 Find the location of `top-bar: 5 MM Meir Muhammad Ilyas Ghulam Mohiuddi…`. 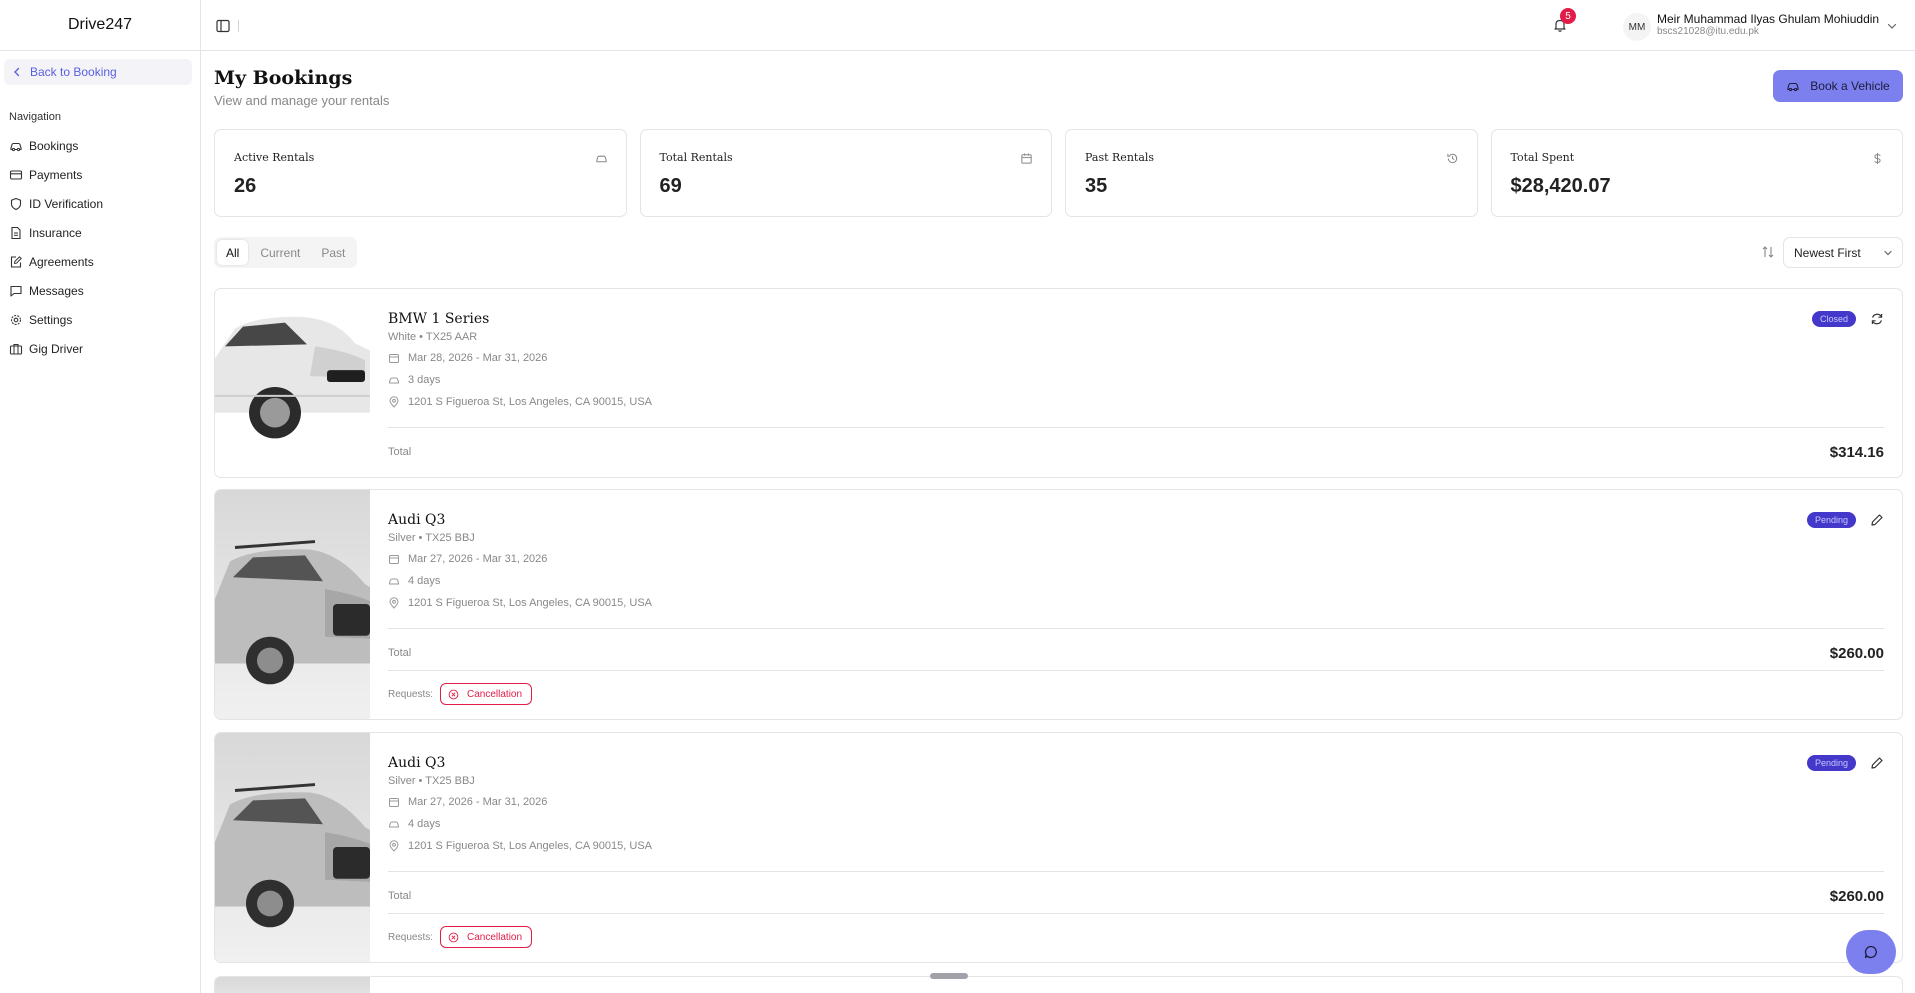

top-bar: 5 MM Meir Muhammad Ilyas Ghulam Mohiuddi… is located at coordinates (1058, 25).